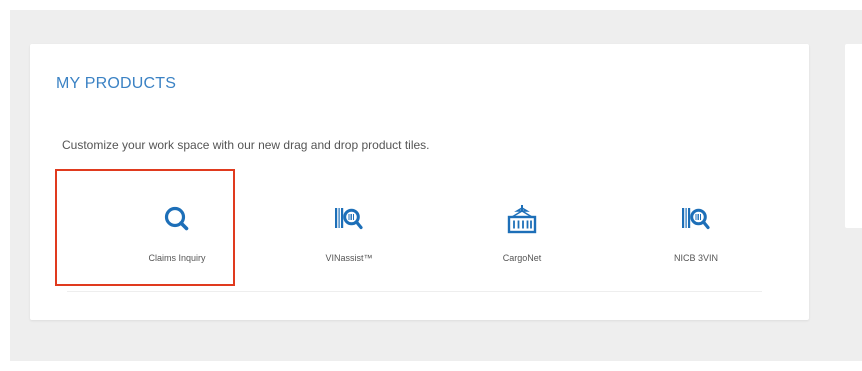 The width and height of the screenshot is (862, 371). What do you see at coordinates (349, 258) in the screenshot?
I see `tile-label: VINassist™` at bounding box center [349, 258].